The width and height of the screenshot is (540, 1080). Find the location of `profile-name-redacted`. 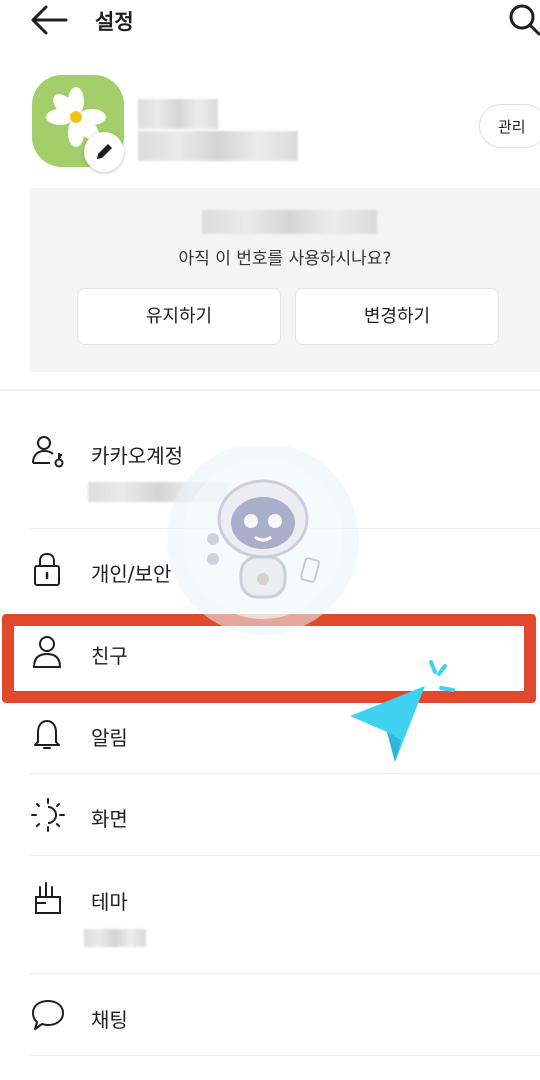

profile-name-redacted is located at coordinates (178, 114).